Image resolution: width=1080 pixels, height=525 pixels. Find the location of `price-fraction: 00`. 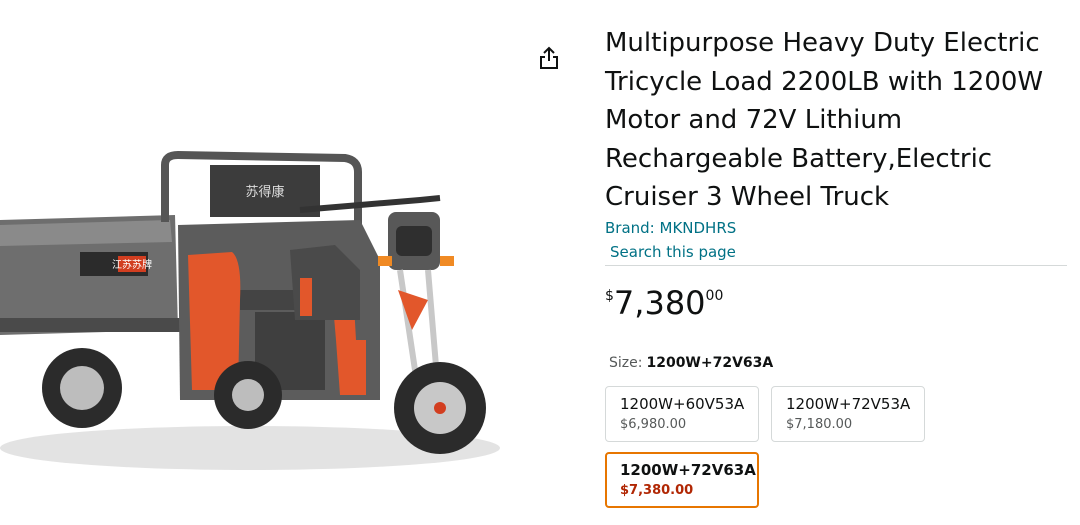

price-fraction: 00 is located at coordinates (714, 296).